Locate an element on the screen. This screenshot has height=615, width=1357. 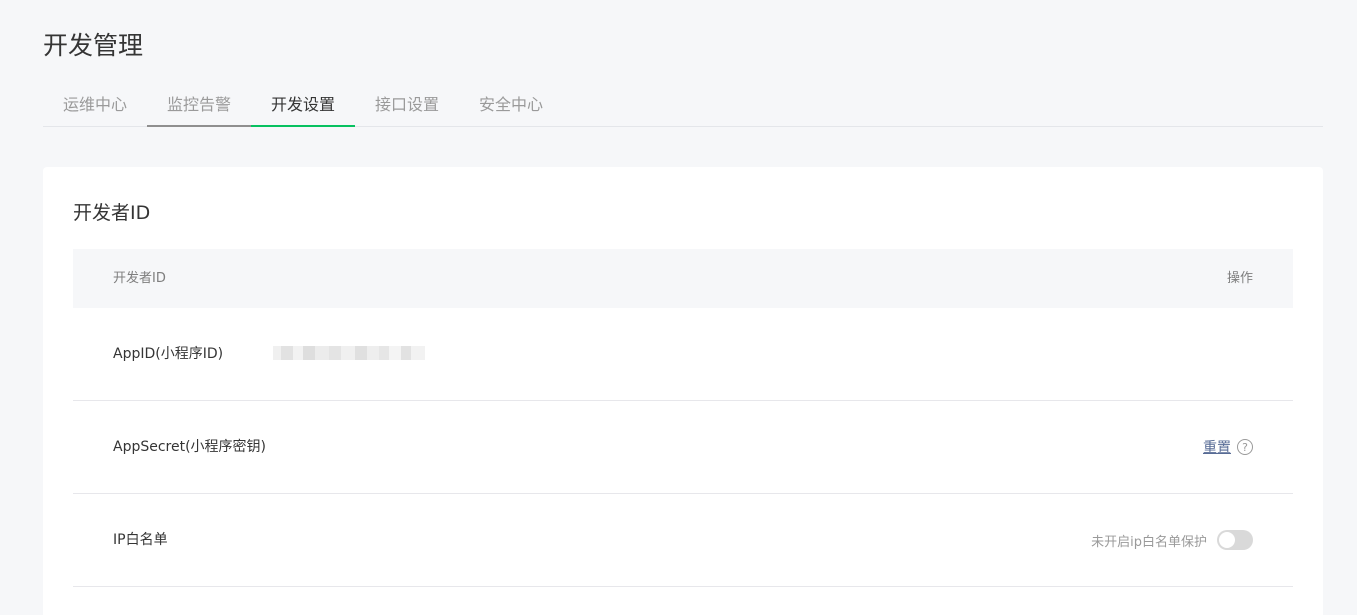
toggle-knob is located at coordinates (1227, 540).